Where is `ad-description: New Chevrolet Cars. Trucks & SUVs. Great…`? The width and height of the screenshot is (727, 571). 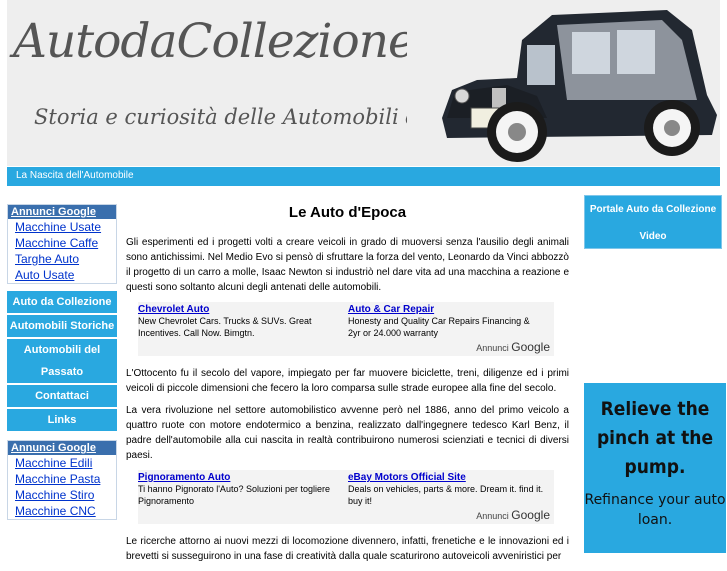 ad-description: New Chevrolet Cars. Trucks & SUVs. Great… is located at coordinates (225, 327).